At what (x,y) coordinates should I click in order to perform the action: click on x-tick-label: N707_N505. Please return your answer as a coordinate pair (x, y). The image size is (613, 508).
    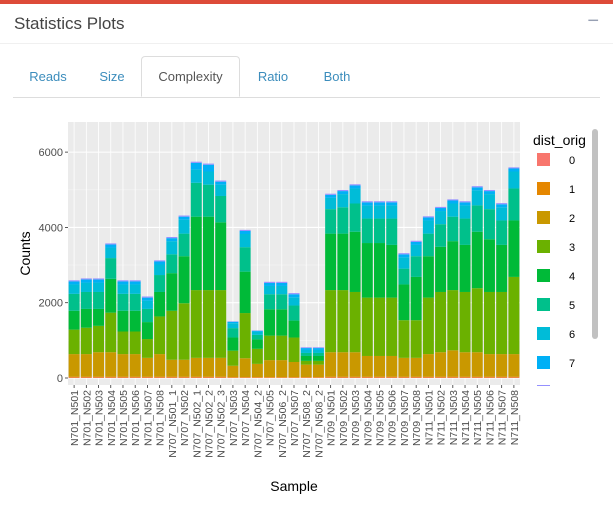
    Looking at the image, I should click on (271, 418).